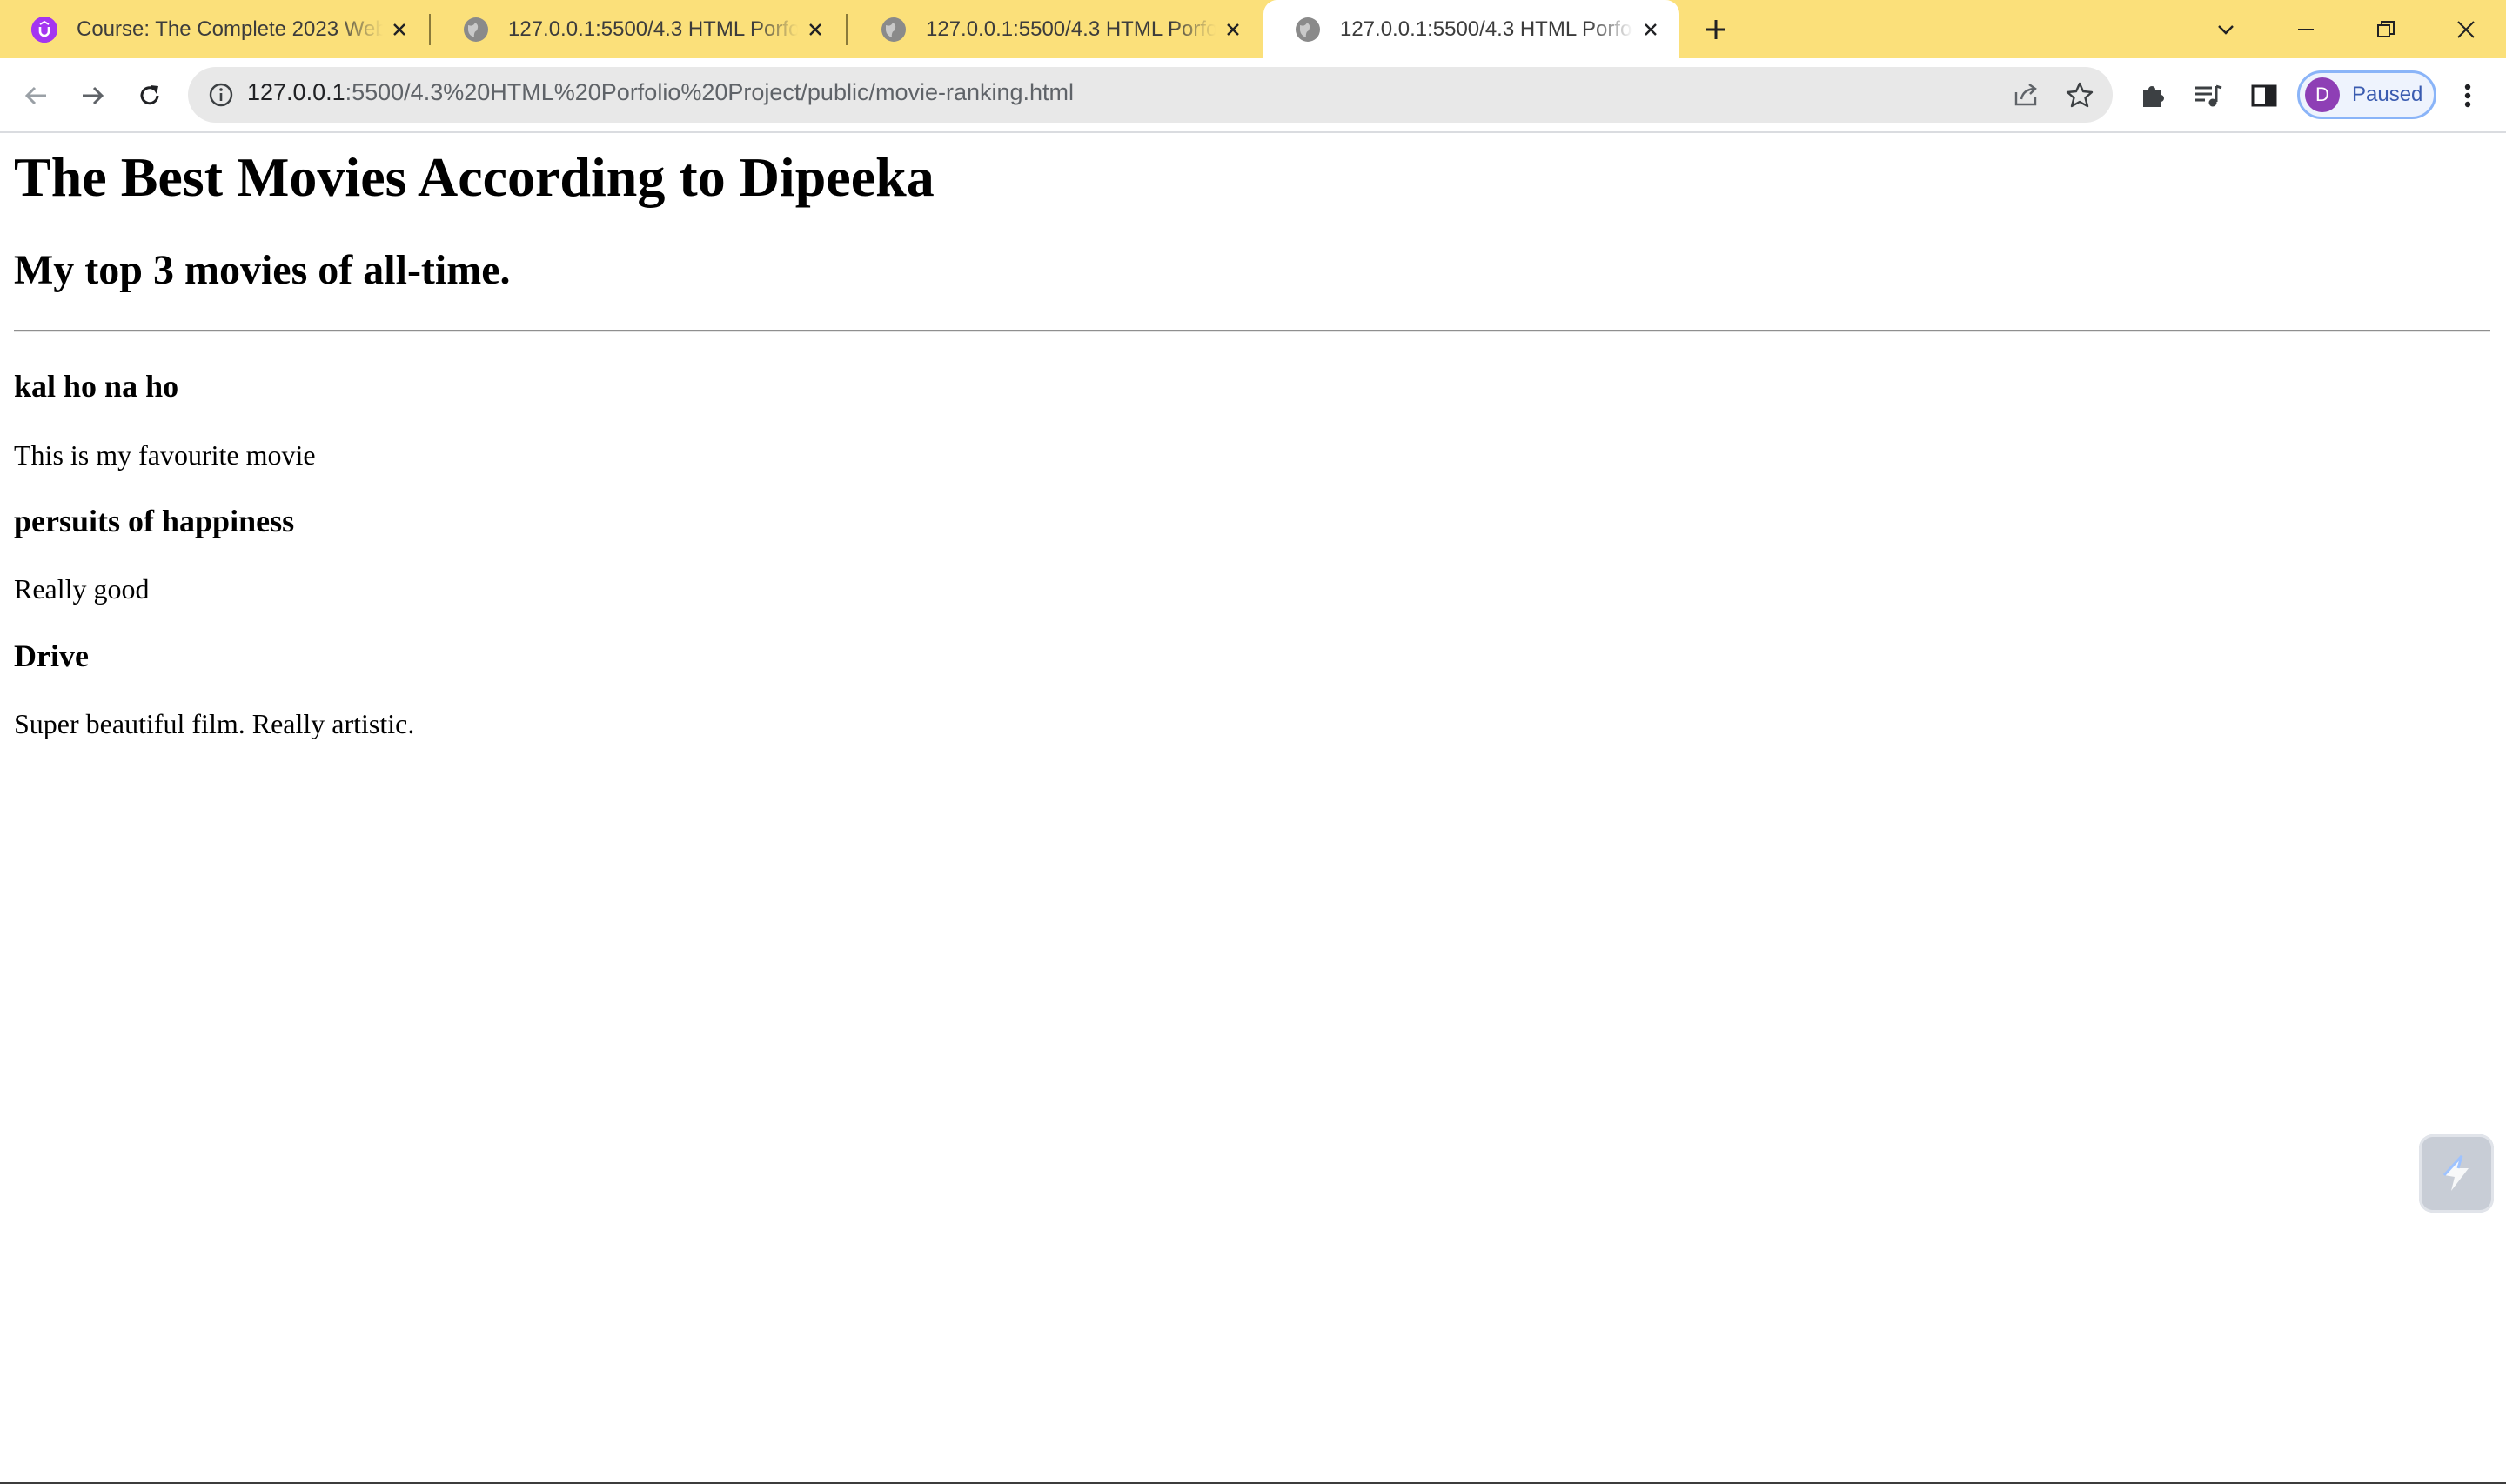 This screenshot has height=1484, width=2506. I want to click on back-button, so click(36, 96).